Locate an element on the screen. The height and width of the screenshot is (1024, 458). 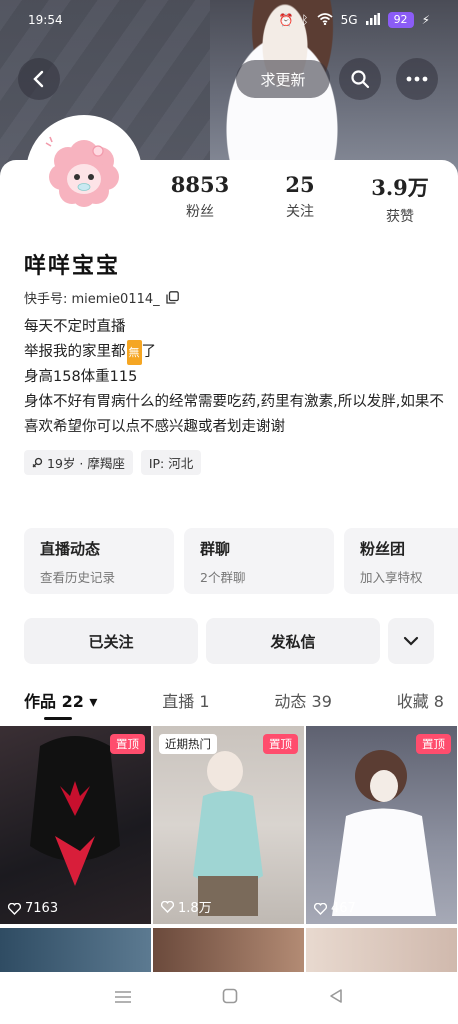
tag-age-sign: 19岁 · 摩羯座 is located at coordinates (78, 462).